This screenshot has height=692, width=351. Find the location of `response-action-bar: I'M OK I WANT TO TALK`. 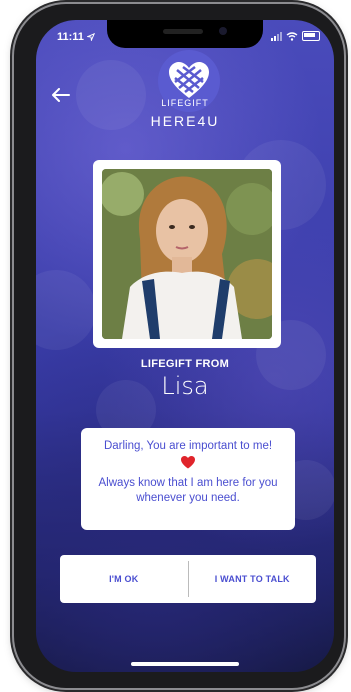

response-action-bar: I'M OK I WANT TO TALK is located at coordinates (188, 579).